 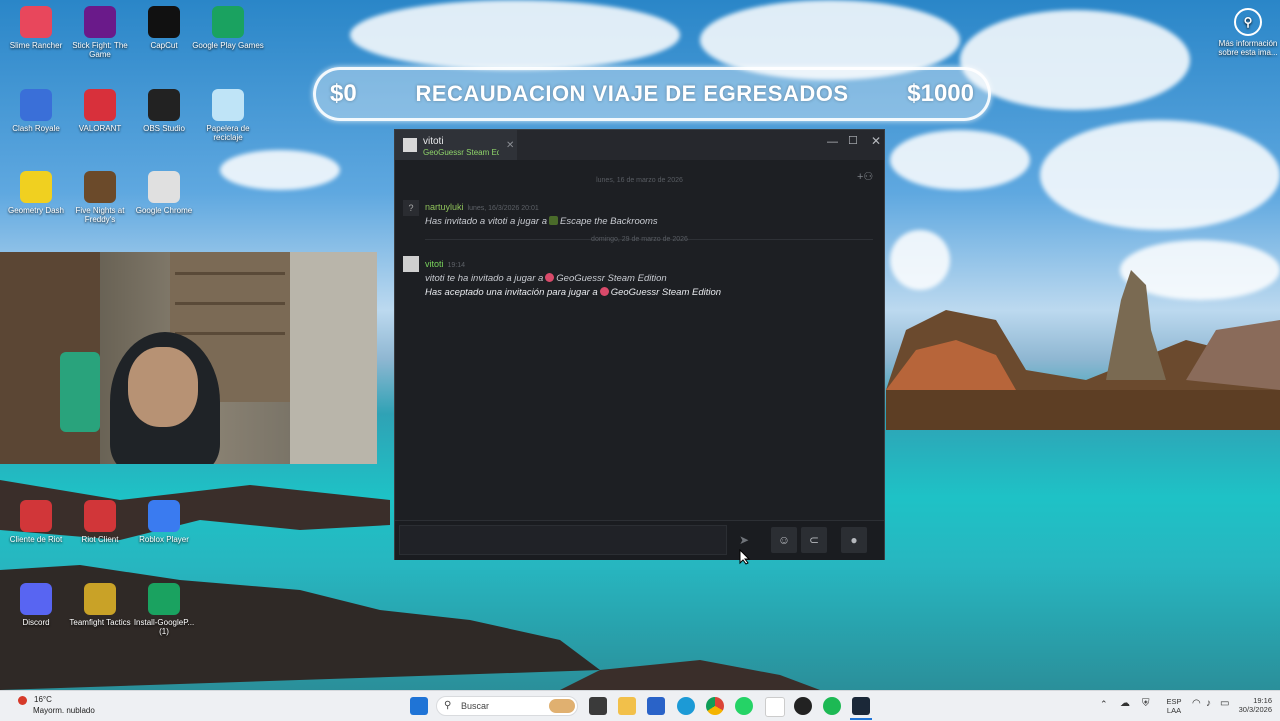 What do you see at coordinates (36, 28) in the screenshot?
I see `desktop-icon: Slime Rancher` at bounding box center [36, 28].